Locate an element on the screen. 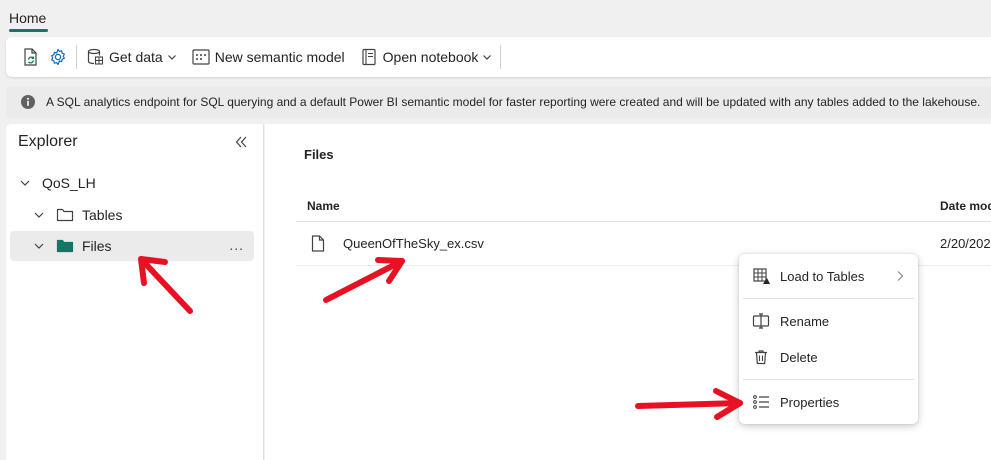 The image size is (991, 460). page-title: Files is located at coordinates (319, 154).